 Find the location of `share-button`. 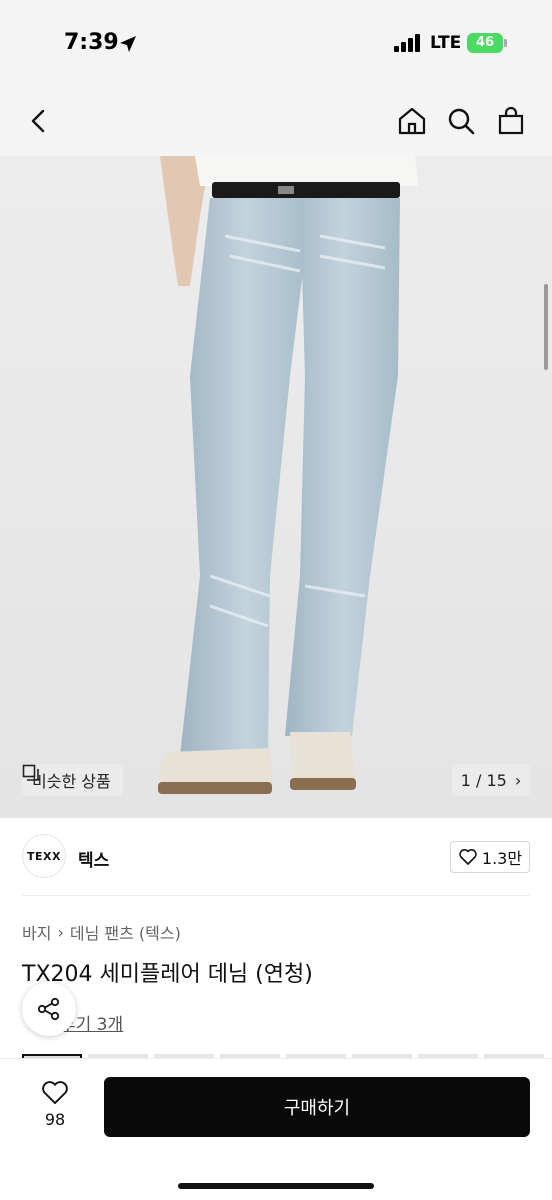

share-button is located at coordinates (49, 1009).